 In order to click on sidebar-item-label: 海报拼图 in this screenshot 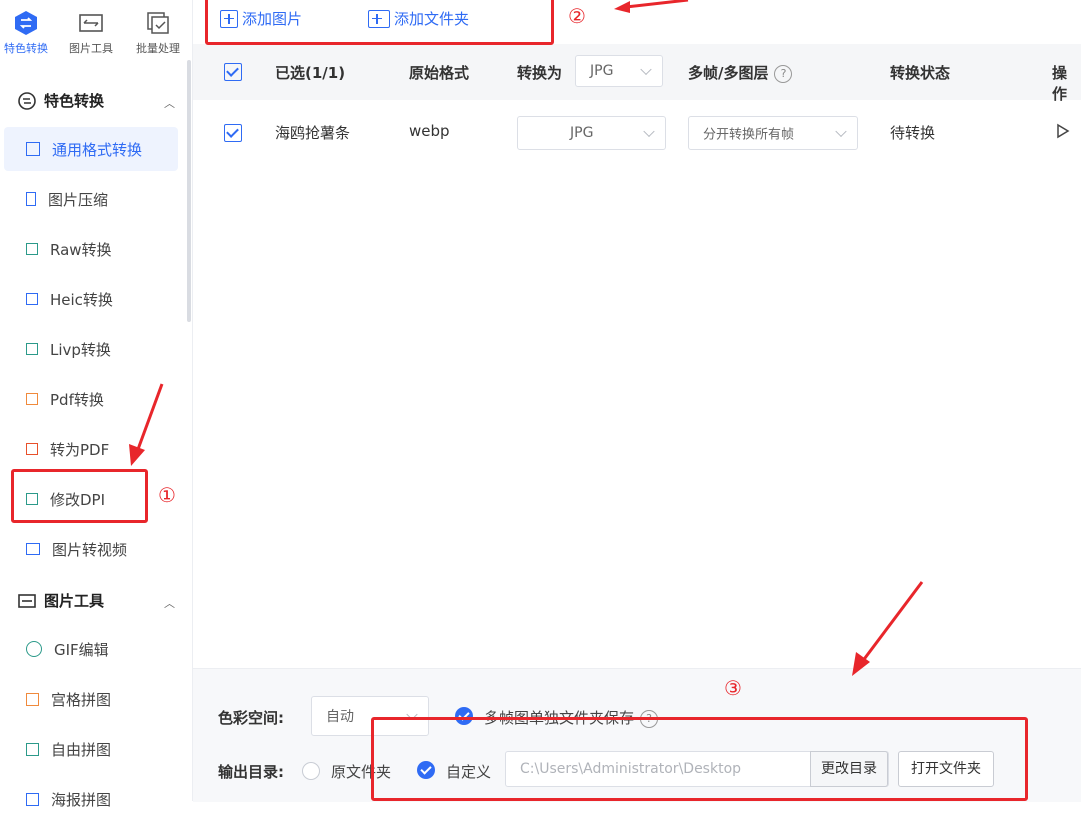, I will do `click(81, 799)`.